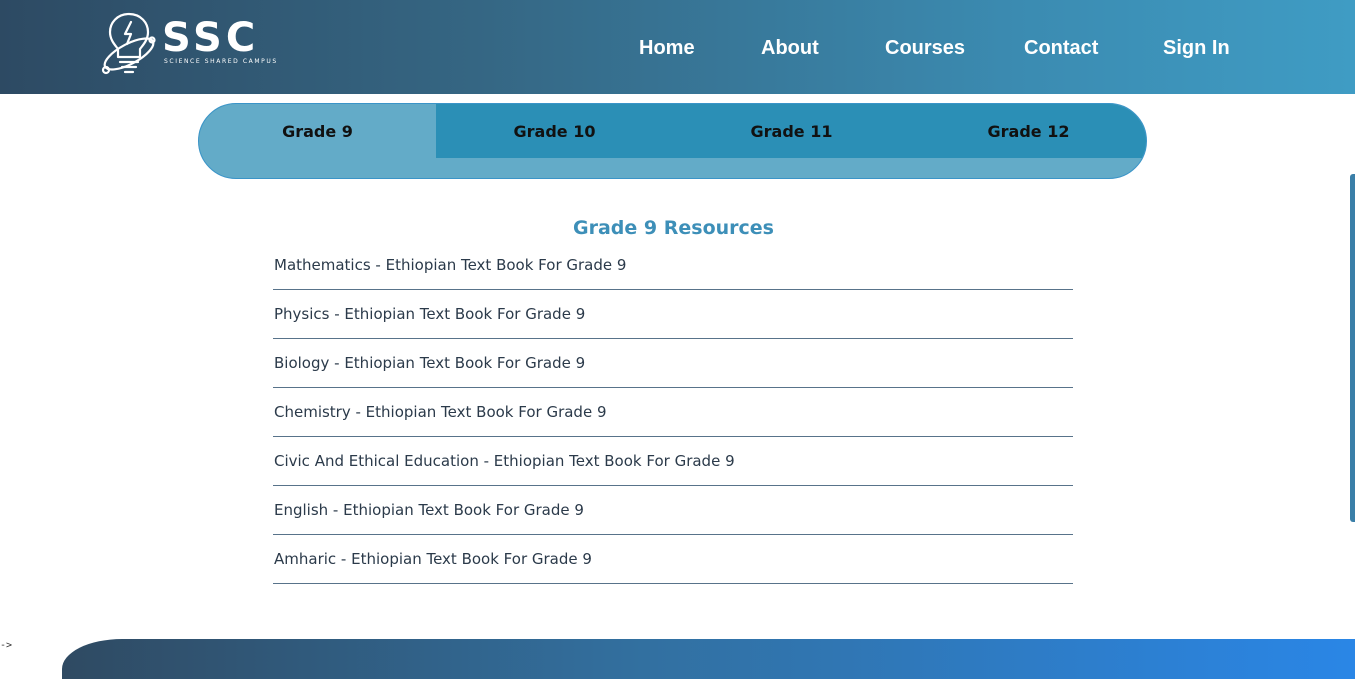 The height and width of the screenshot is (679, 1355). What do you see at coordinates (673, 228) in the screenshot?
I see `resources-title: Grade 9 Resources` at bounding box center [673, 228].